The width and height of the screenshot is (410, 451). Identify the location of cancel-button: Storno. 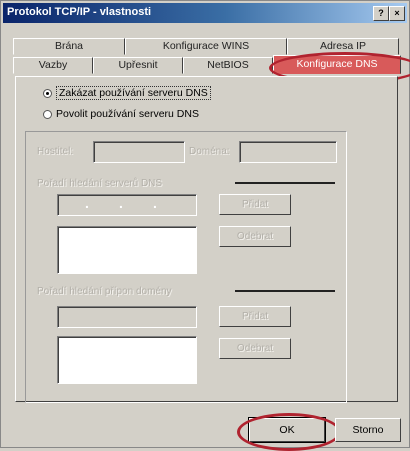
(368, 430).